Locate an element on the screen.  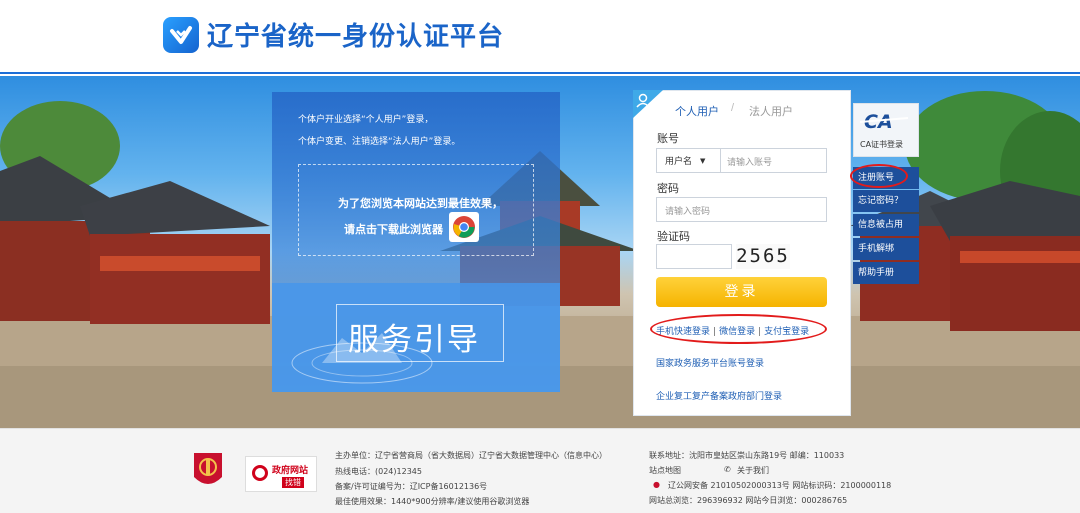
account-type-value: 用户名 is located at coordinates (679, 162).